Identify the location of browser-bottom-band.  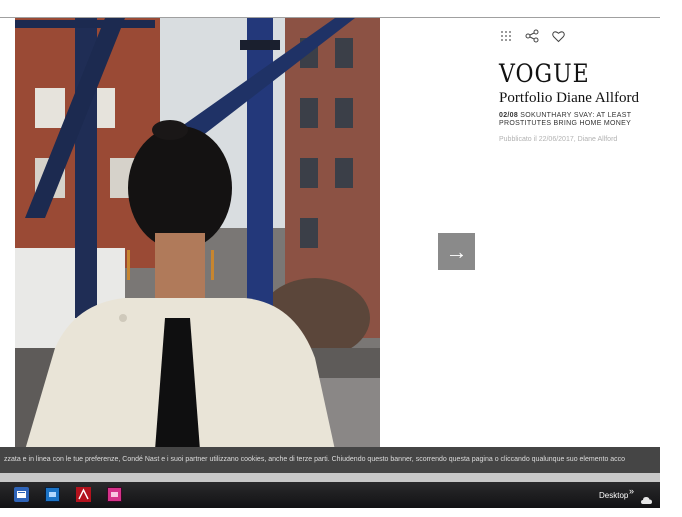
(330, 477).